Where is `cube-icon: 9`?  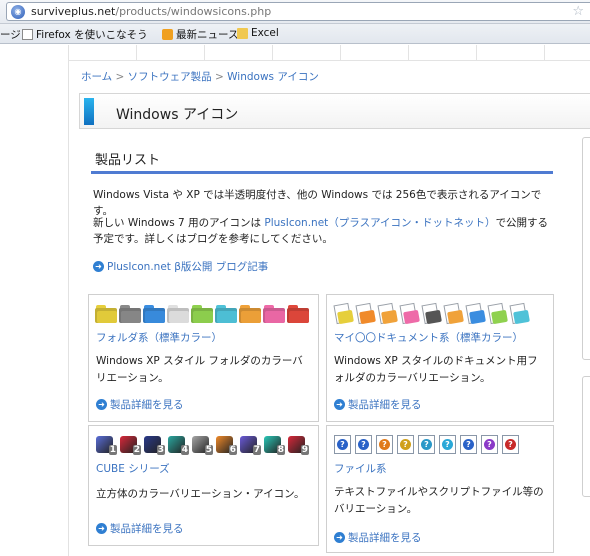
cube-icon: 9 is located at coordinates (298, 444).